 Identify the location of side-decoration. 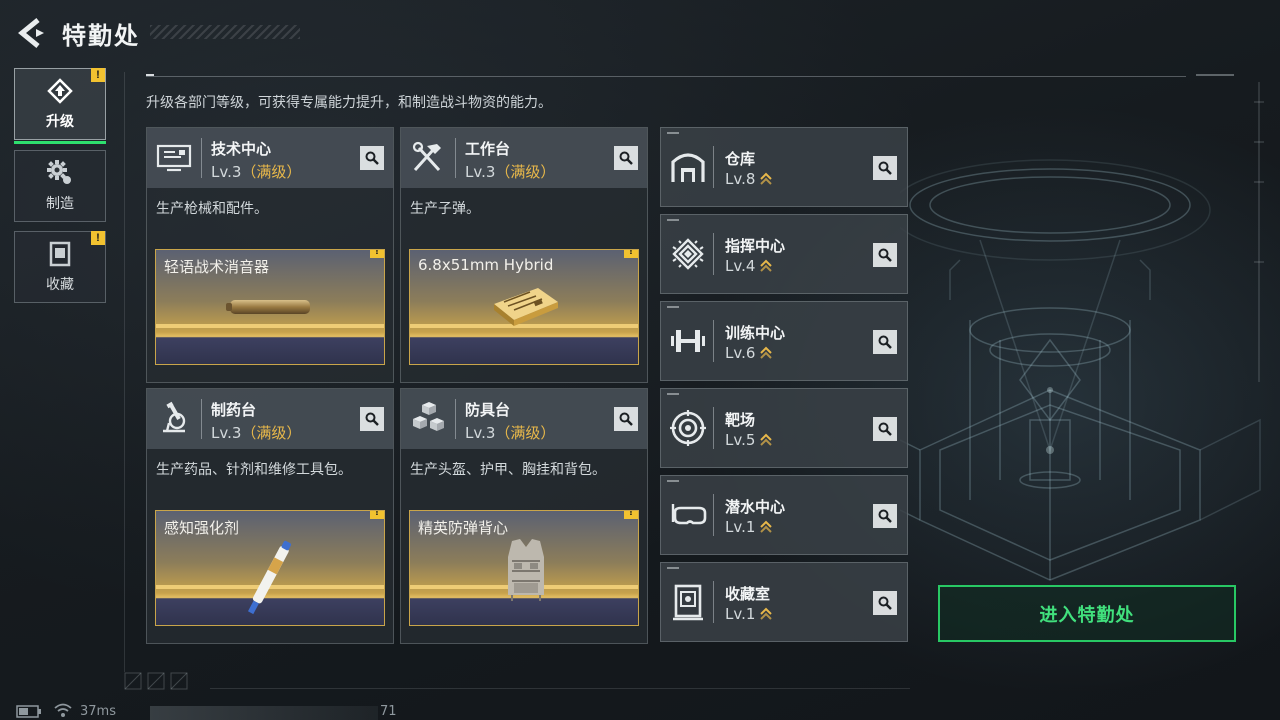
(1259, 232).